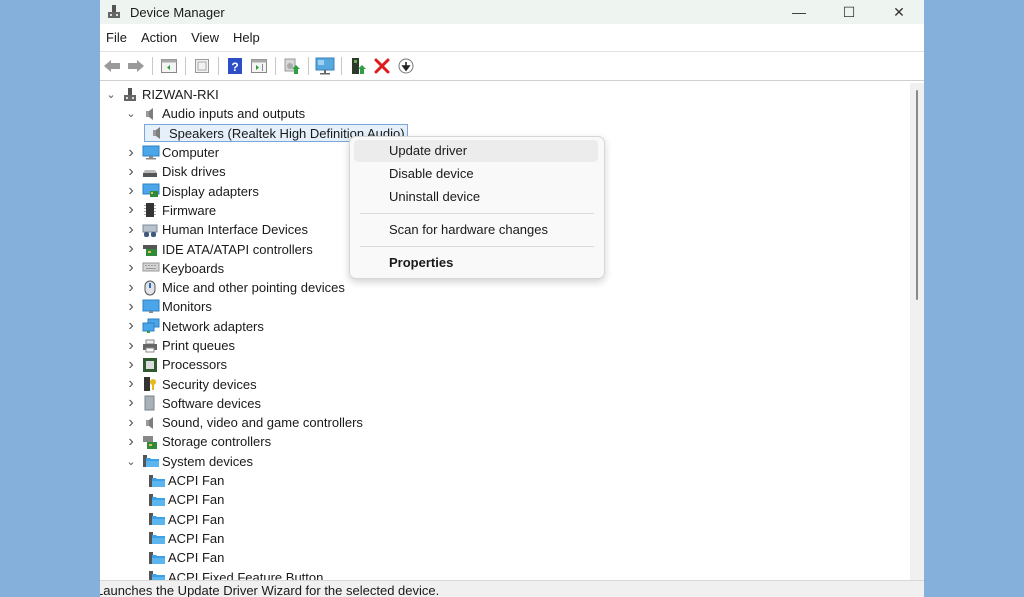  What do you see at coordinates (169, 66) in the screenshot?
I see `console-tree-button` at bounding box center [169, 66].